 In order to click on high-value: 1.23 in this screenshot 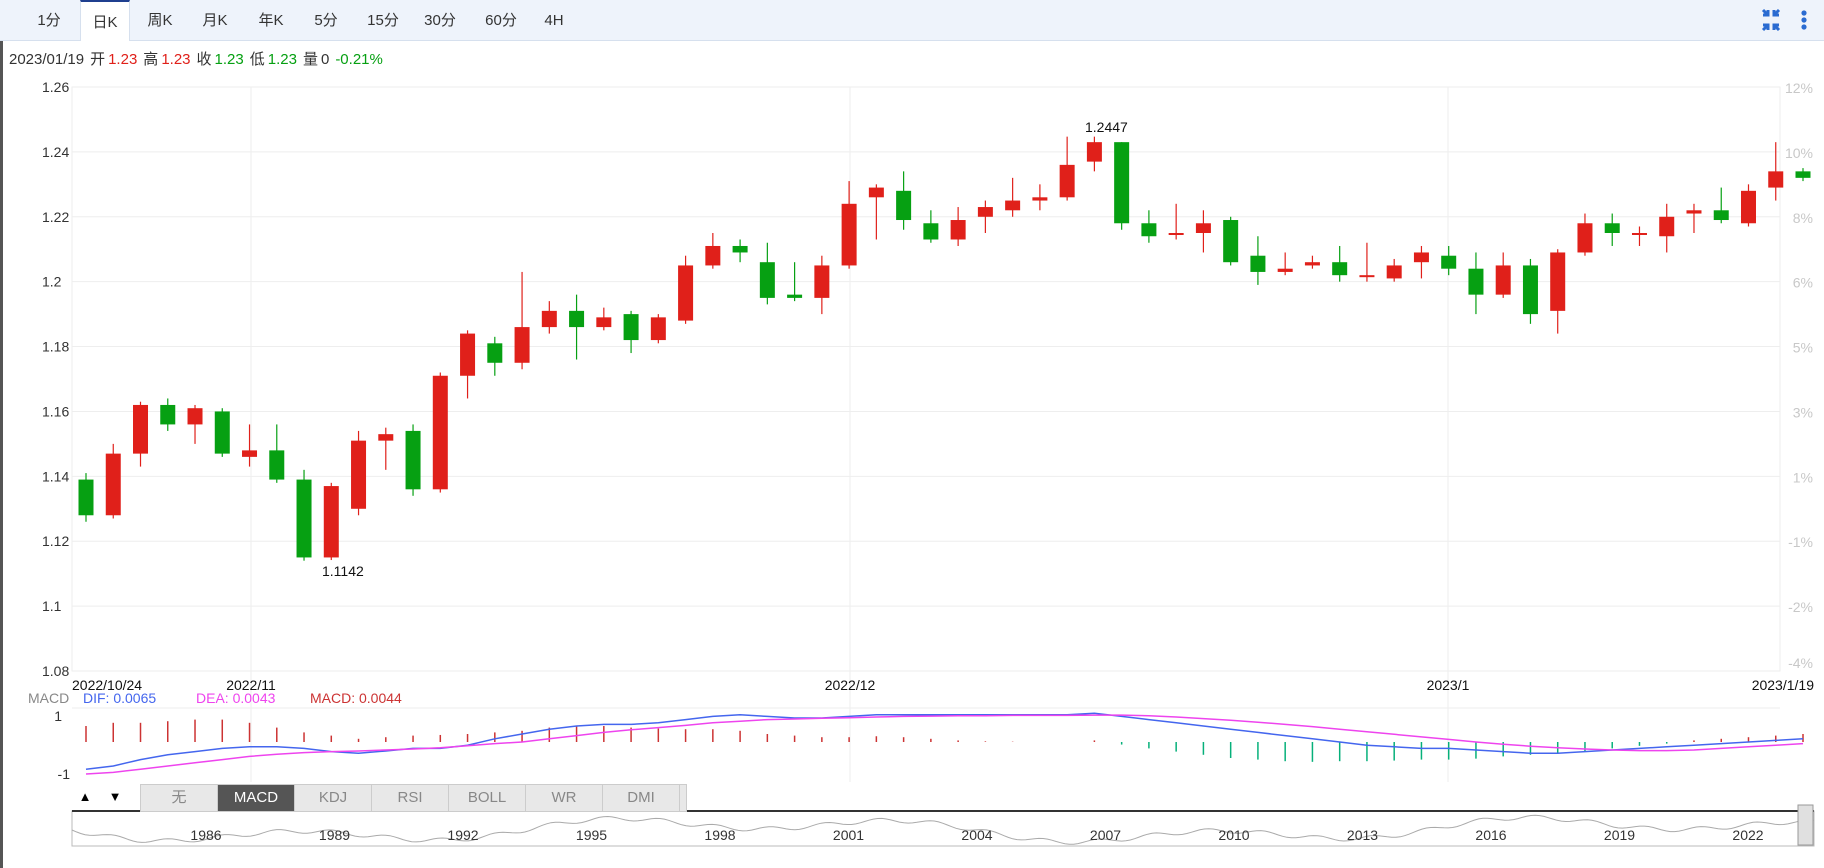, I will do `click(176, 59)`.